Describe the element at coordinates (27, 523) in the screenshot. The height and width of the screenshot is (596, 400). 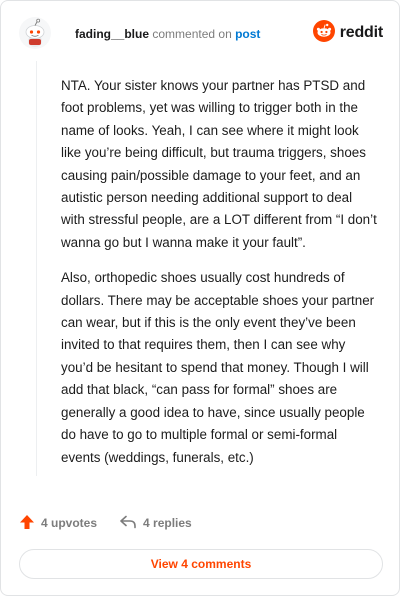
I see `upvote-arrow-icon` at that location.